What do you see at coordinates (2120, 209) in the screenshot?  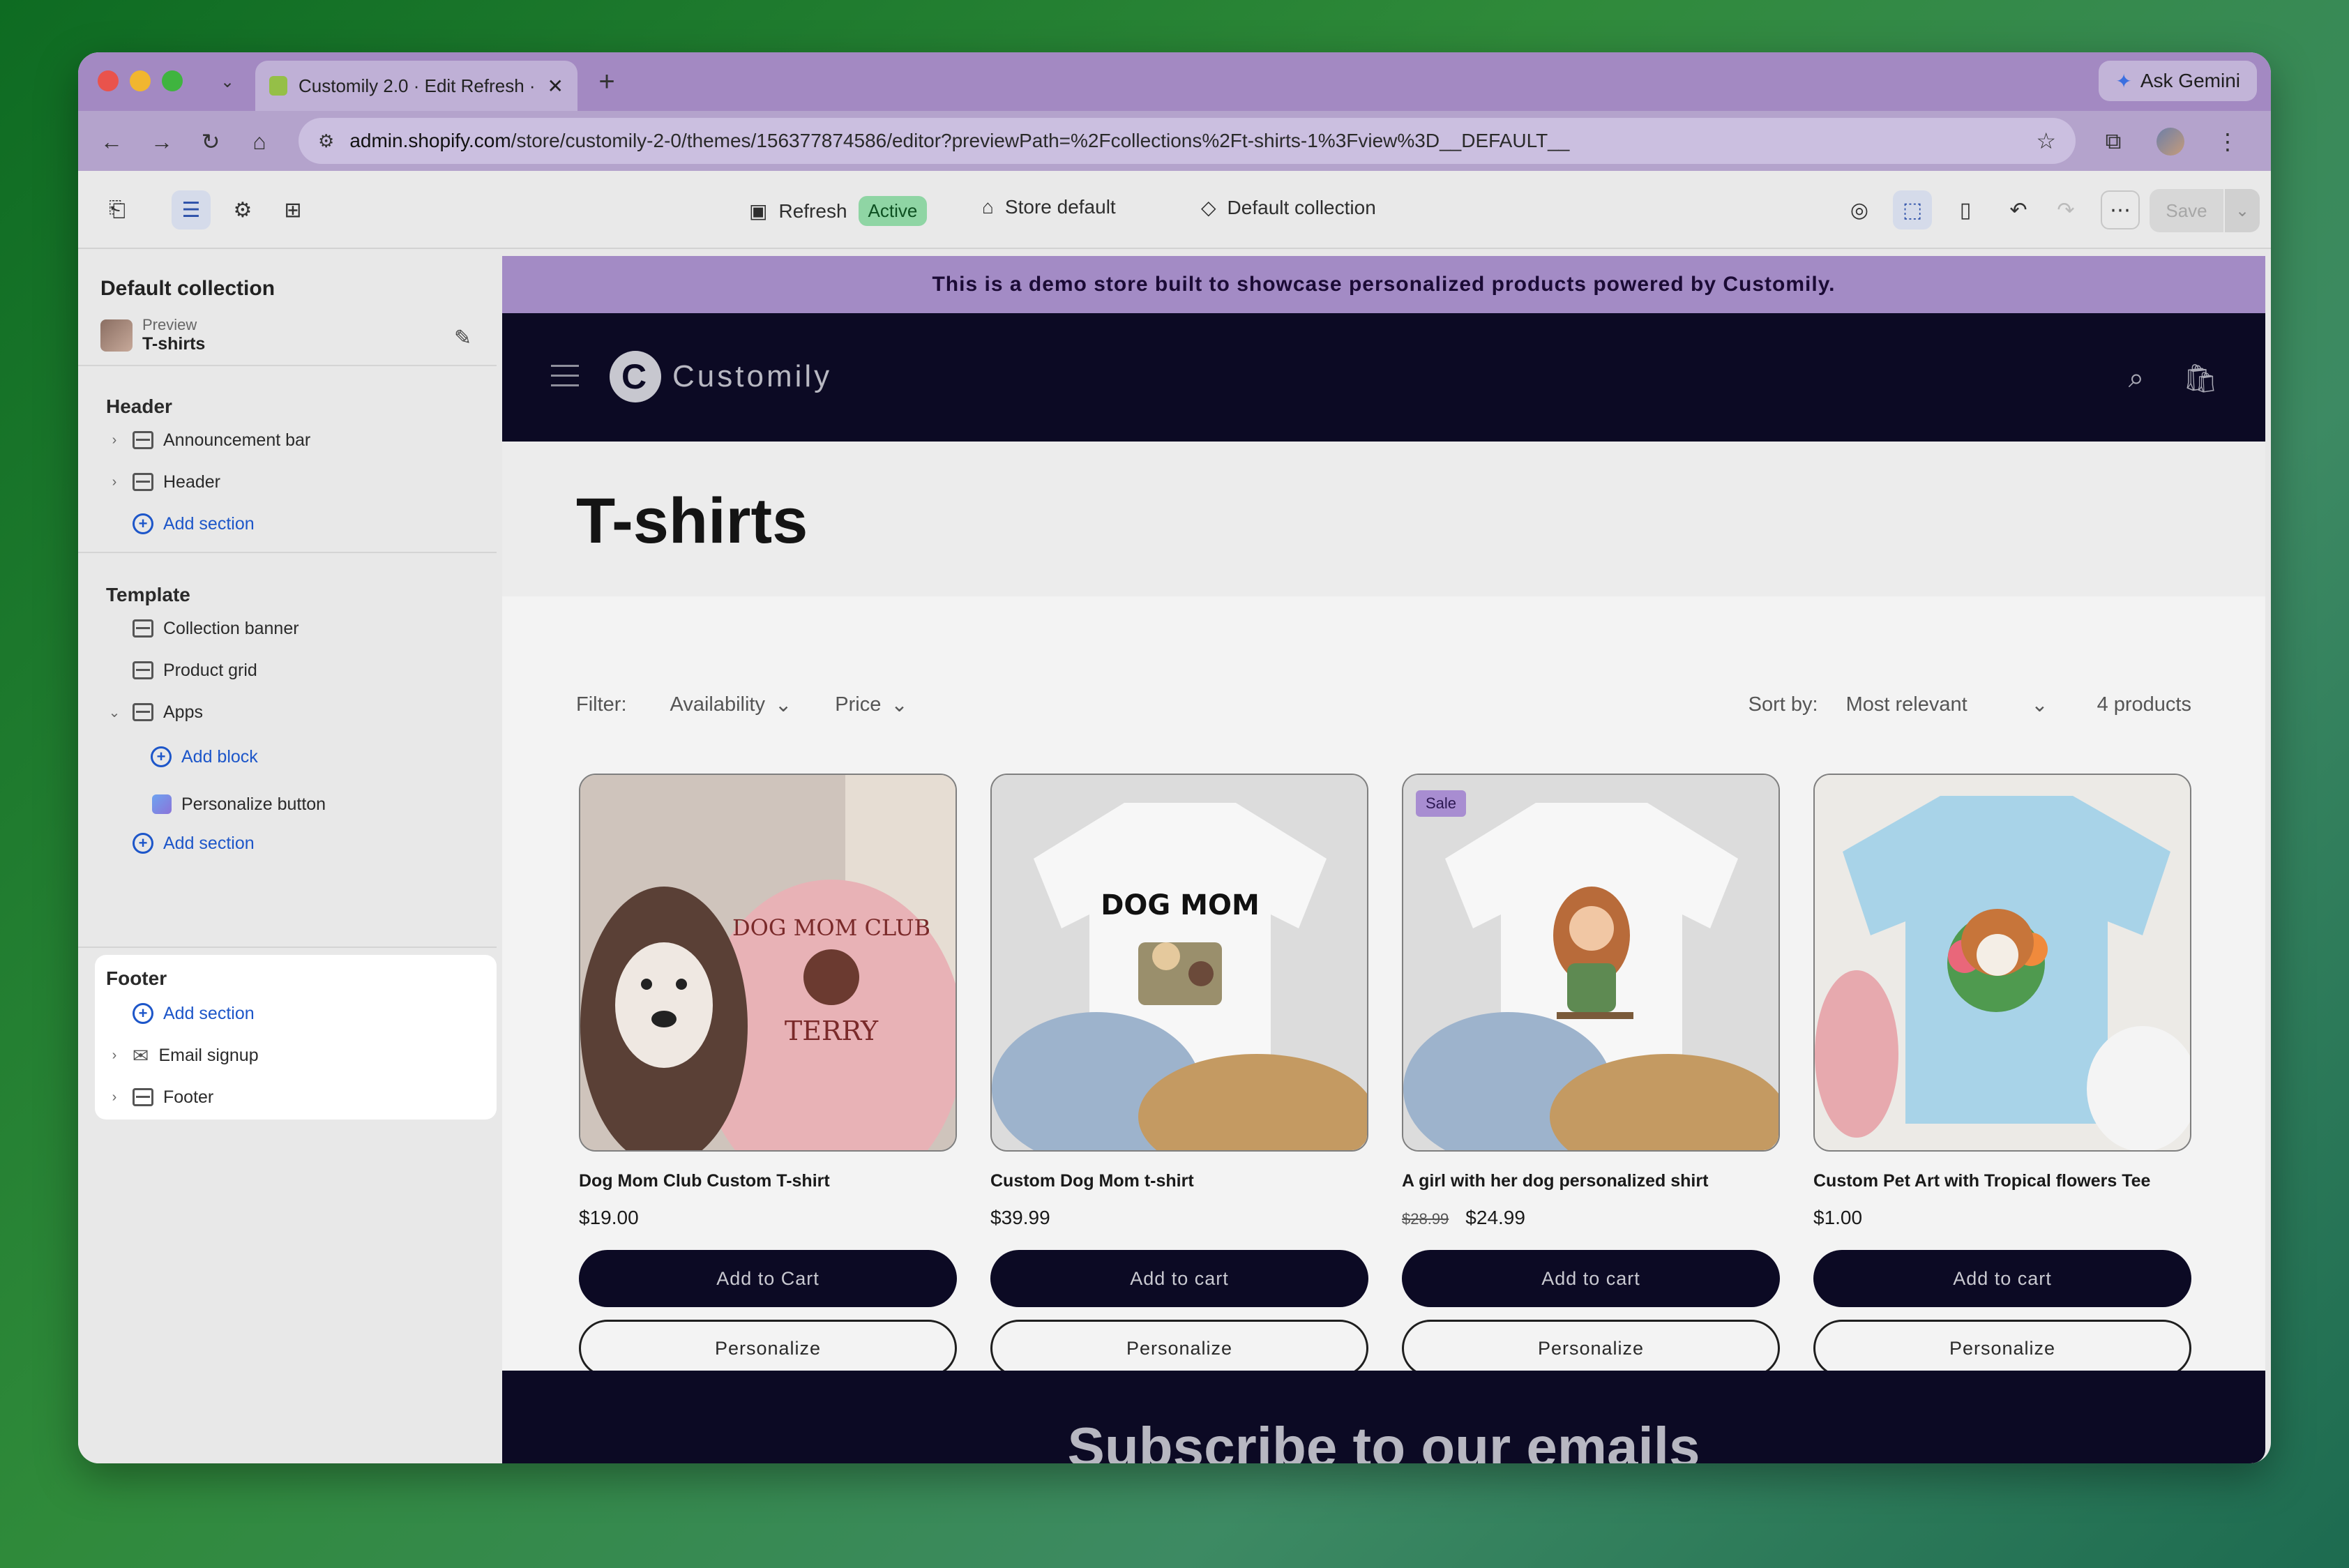 I see `more-actions-icon: ⋯` at bounding box center [2120, 209].